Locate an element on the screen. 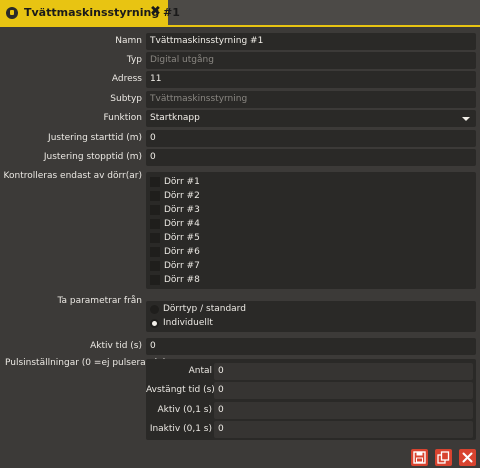 The width and height of the screenshot is (480, 468). puls-aktiv-row: Aktiv (0,1 s) 0 is located at coordinates (311, 411).